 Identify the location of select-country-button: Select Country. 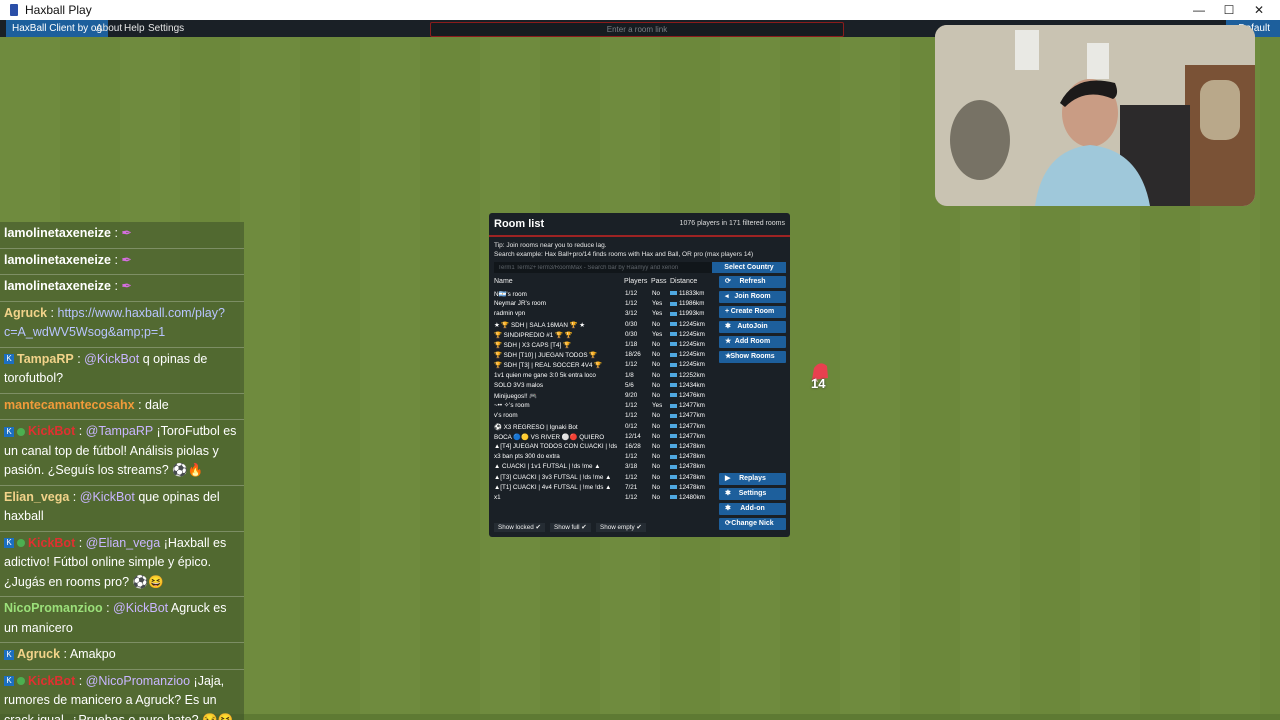
(749, 267).